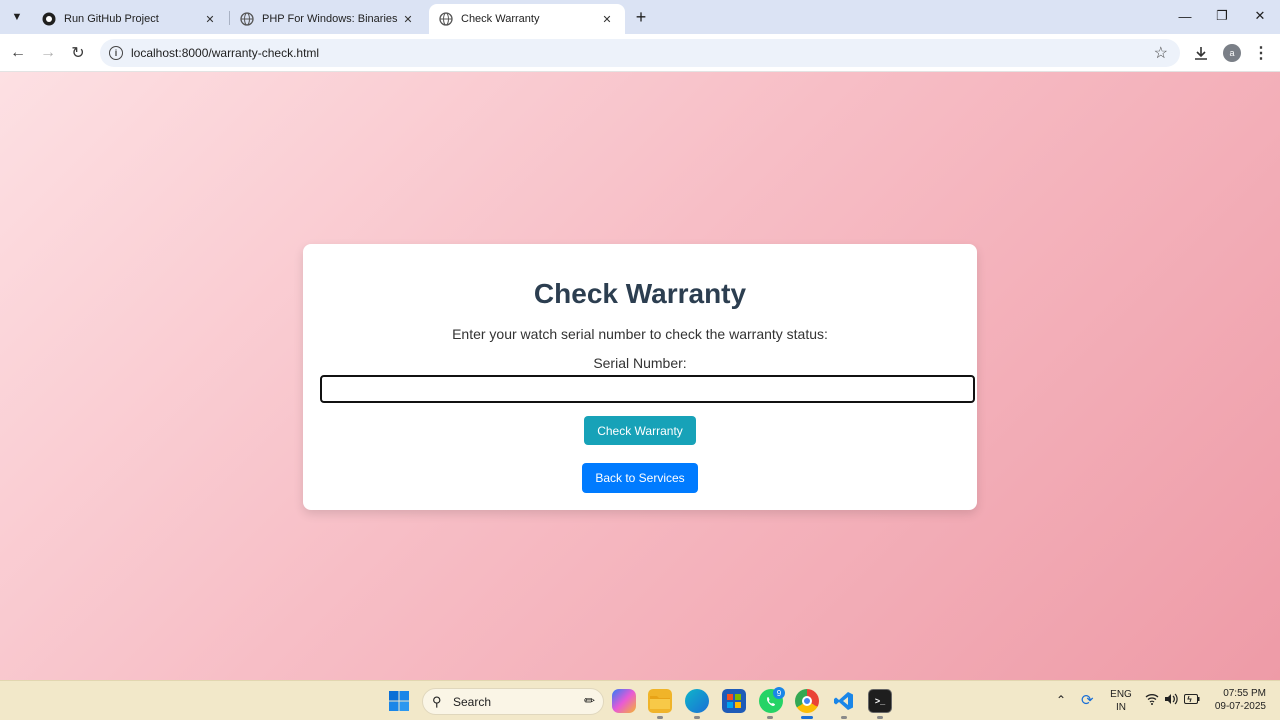  Describe the element at coordinates (513, 701) in the screenshot. I see `taskbar-search-box: ⚲ Search ✏` at that location.